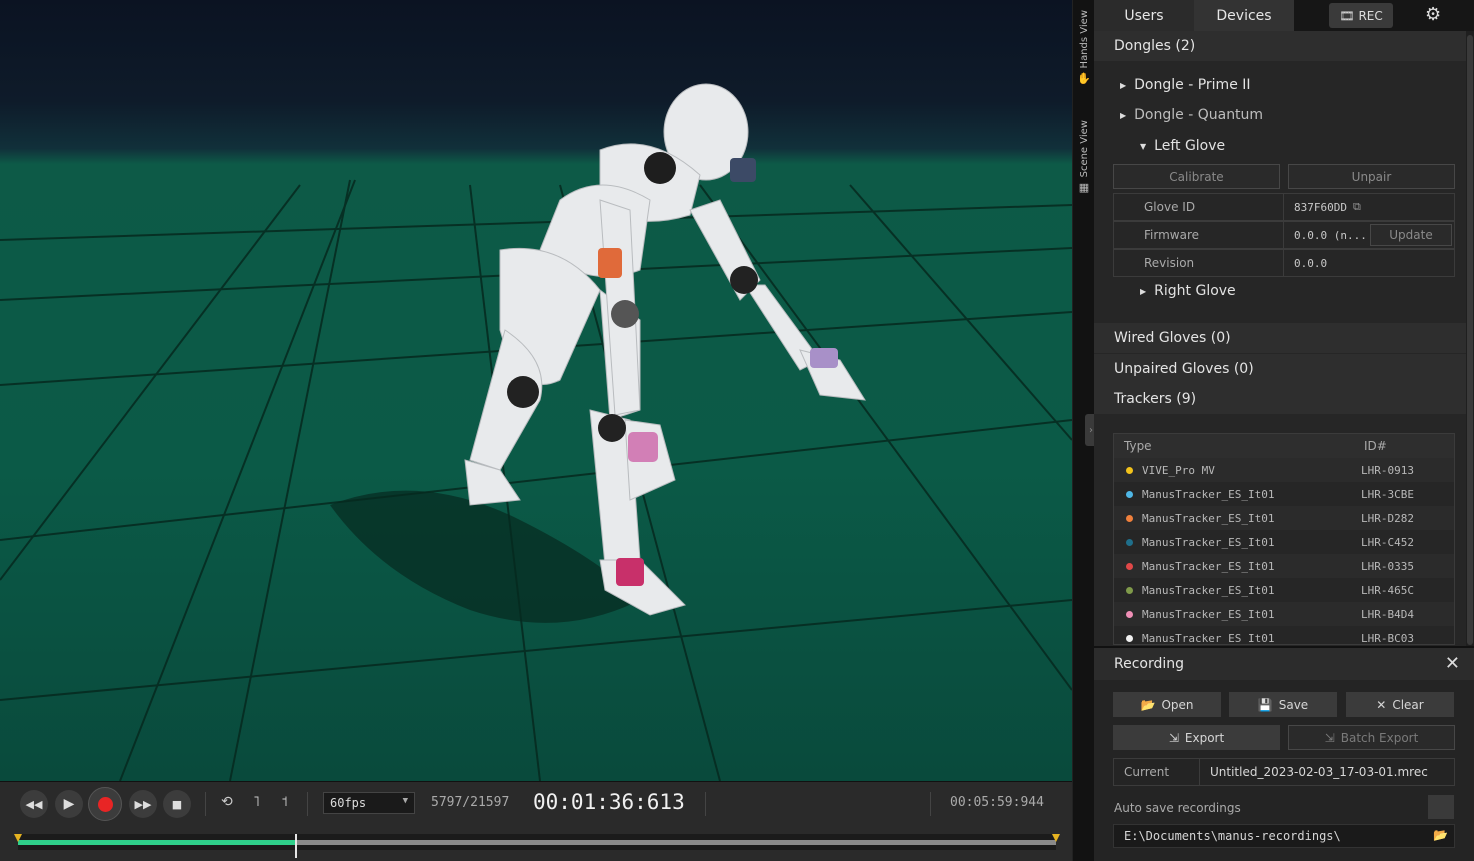 This screenshot has height=861, width=1474. I want to click on table-row: ManusTracker_ES_It01 LHR-BC03, so click(1284, 635).